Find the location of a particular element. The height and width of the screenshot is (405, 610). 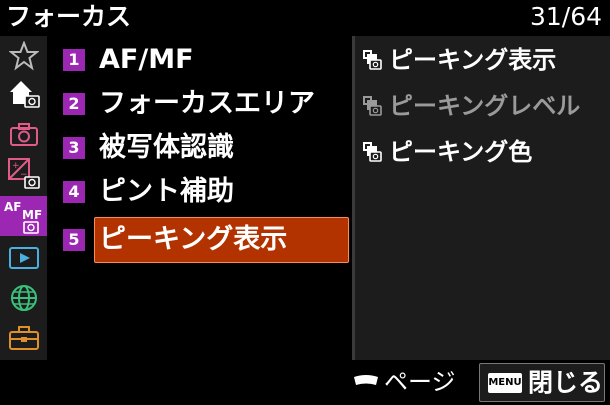

sidebar-tab-network is located at coordinates (23, 298).